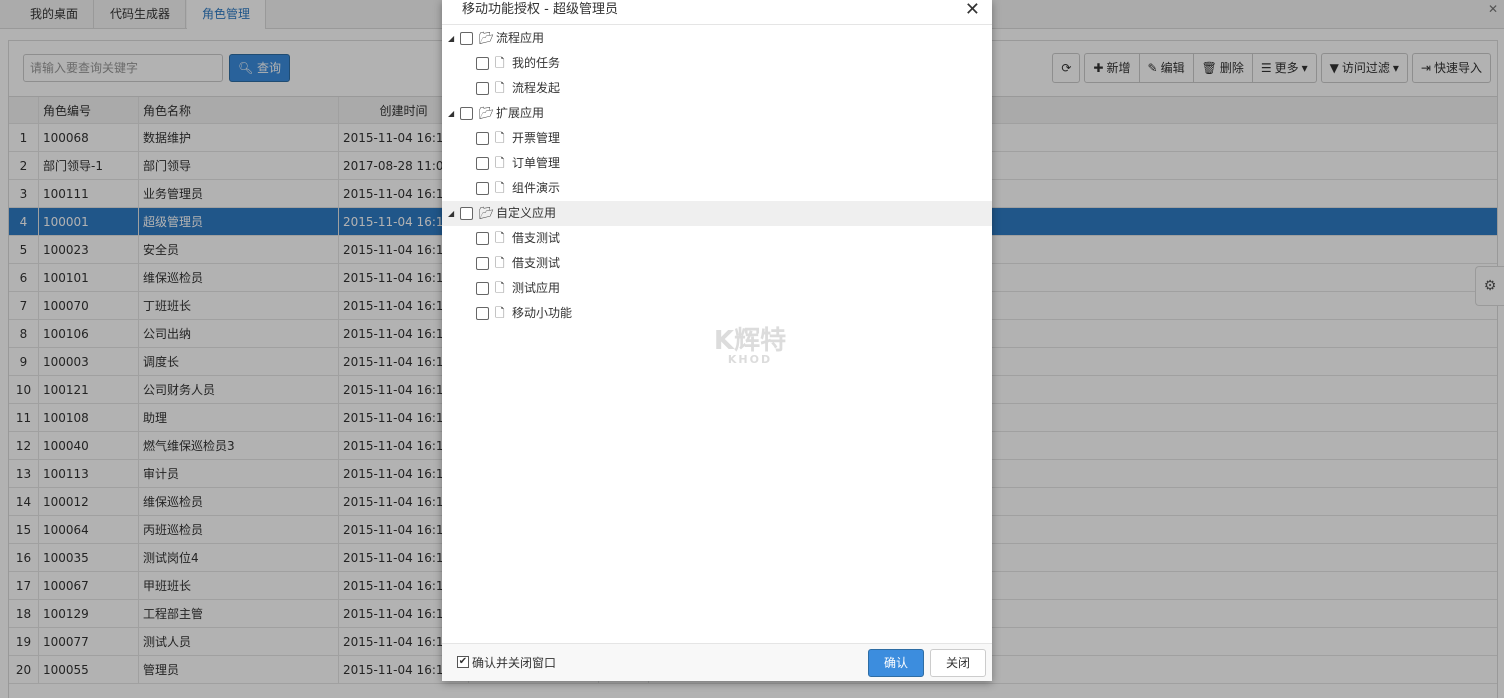 This screenshot has width=1504, height=698. What do you see at coordinates (526, 213) in the screenshot?
I see `tree-node-label: 自定义应用` at bounding box center [526, 213].